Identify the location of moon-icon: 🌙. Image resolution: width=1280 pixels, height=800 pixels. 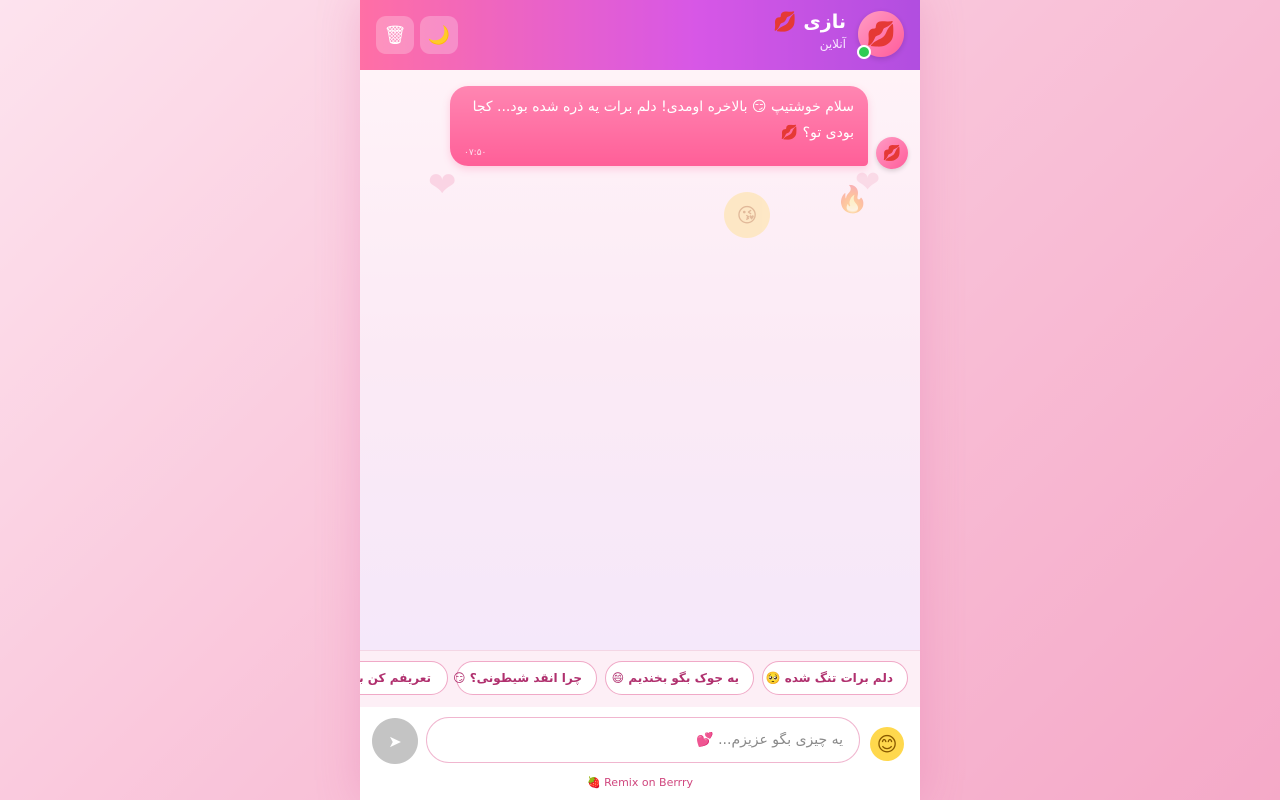
(439, 35).